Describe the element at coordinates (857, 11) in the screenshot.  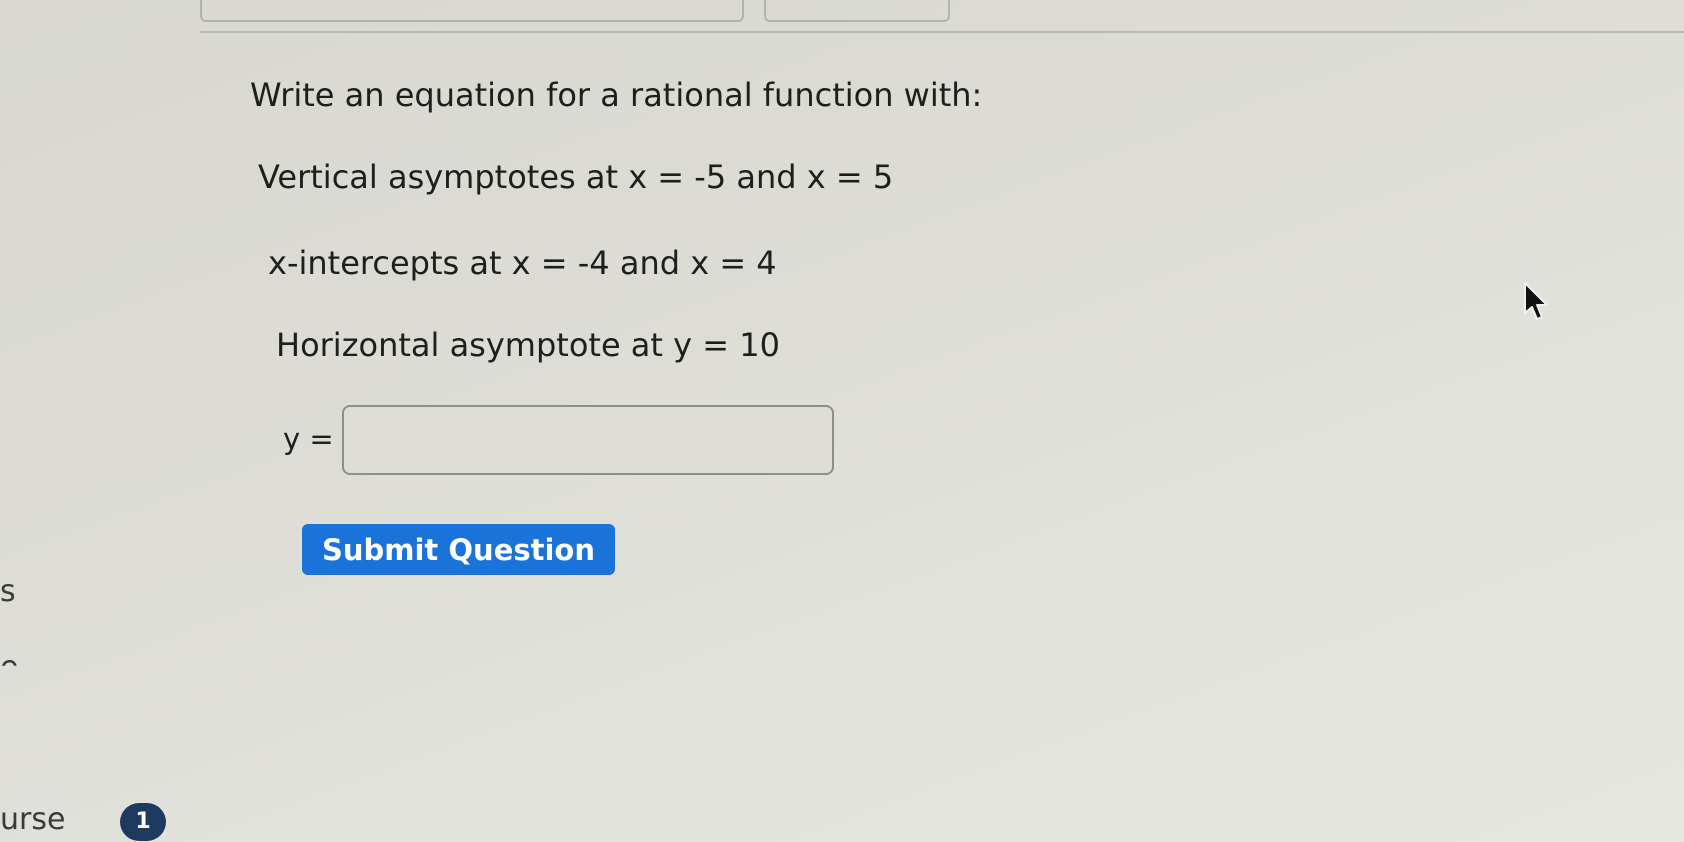
I see `top-tab-right` at that location.